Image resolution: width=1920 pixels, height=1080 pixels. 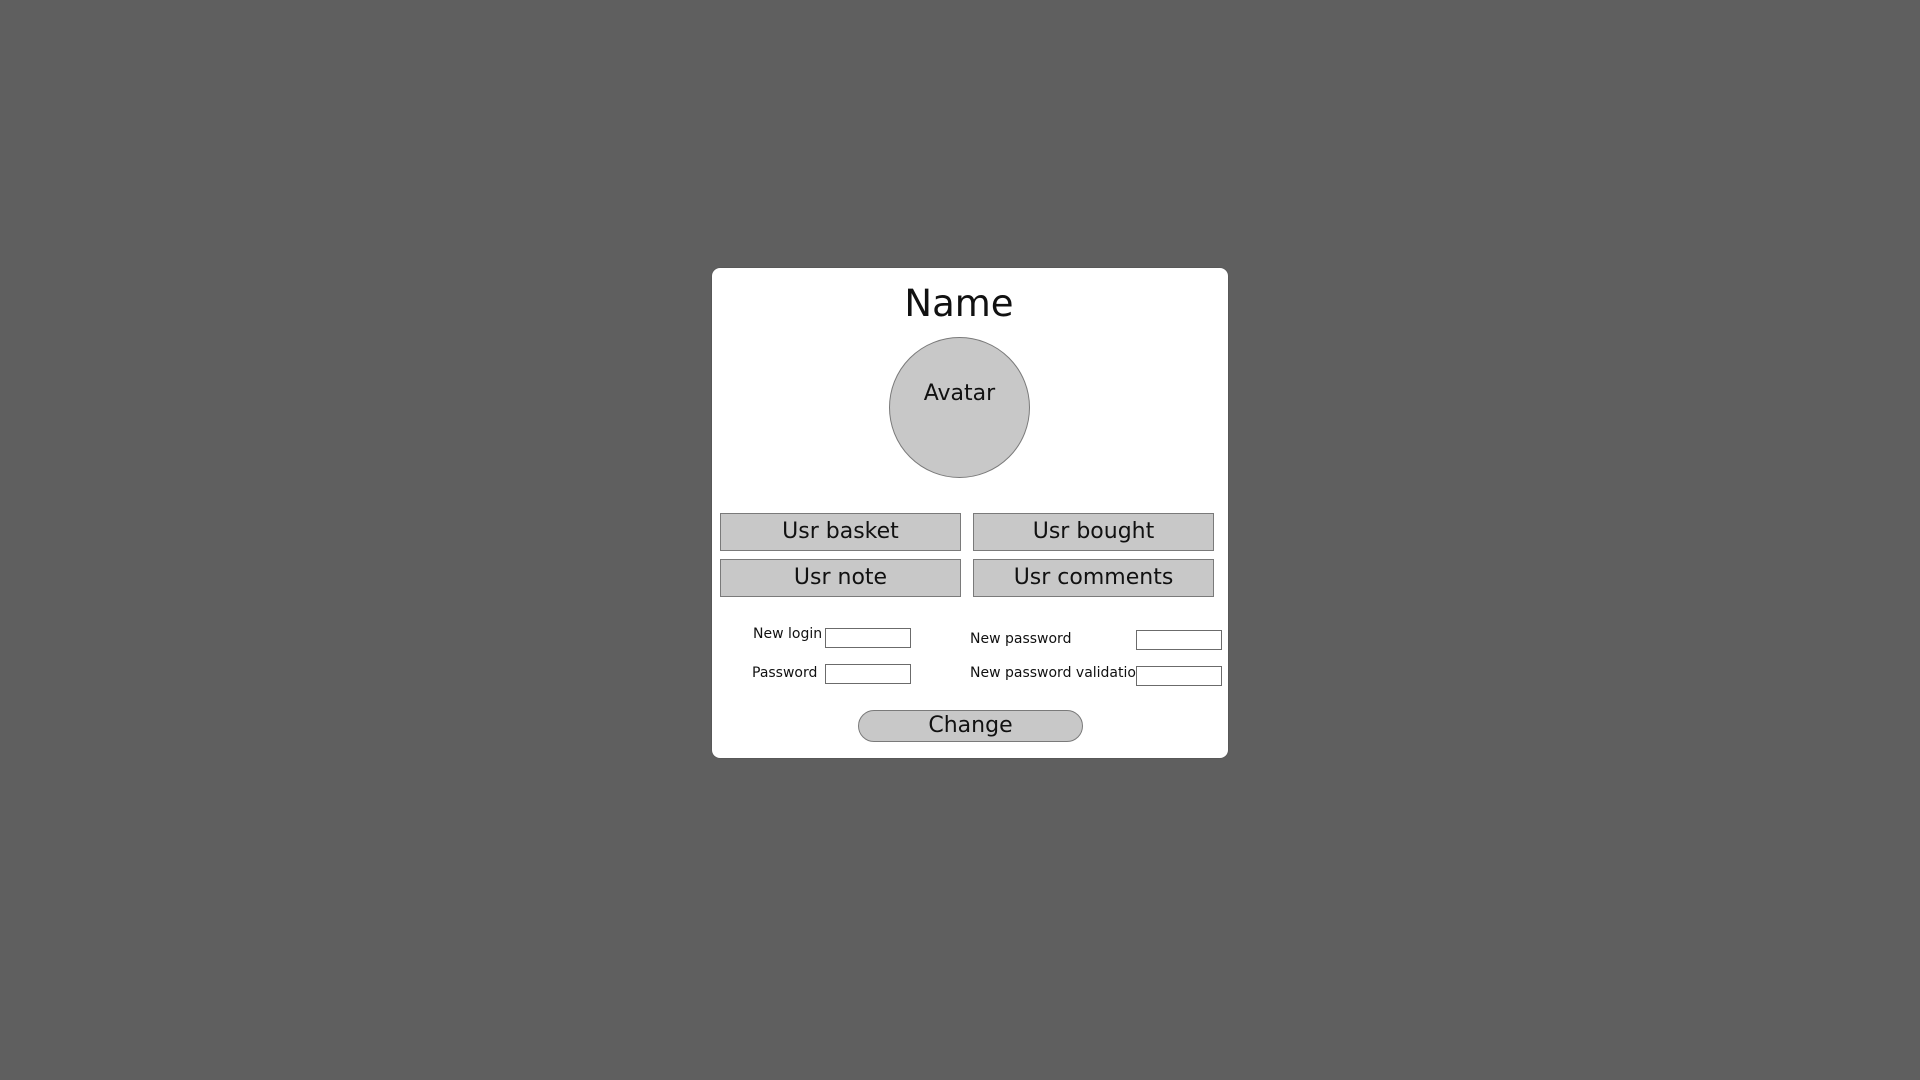 What do you see at coordinates (868, 674) in the screenshot?
I see `password-field` at bounding box center [868, 674].